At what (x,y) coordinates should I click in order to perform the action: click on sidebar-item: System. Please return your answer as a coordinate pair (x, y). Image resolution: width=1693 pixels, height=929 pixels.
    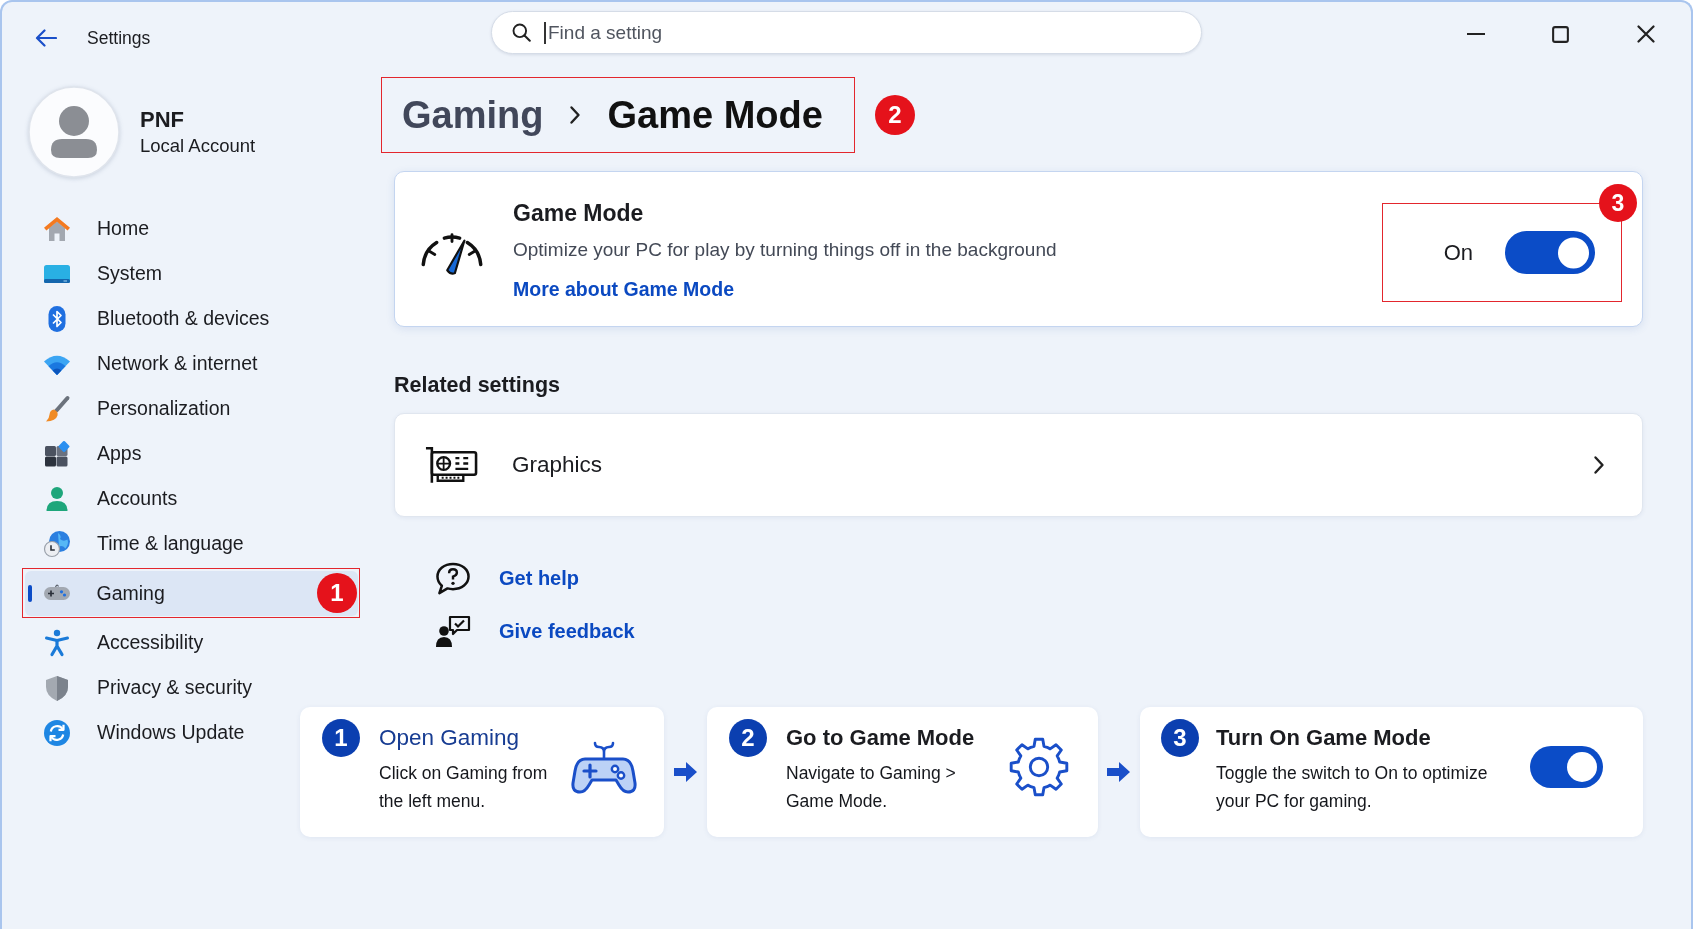
    Looking at the image, I should click on (191, 273).